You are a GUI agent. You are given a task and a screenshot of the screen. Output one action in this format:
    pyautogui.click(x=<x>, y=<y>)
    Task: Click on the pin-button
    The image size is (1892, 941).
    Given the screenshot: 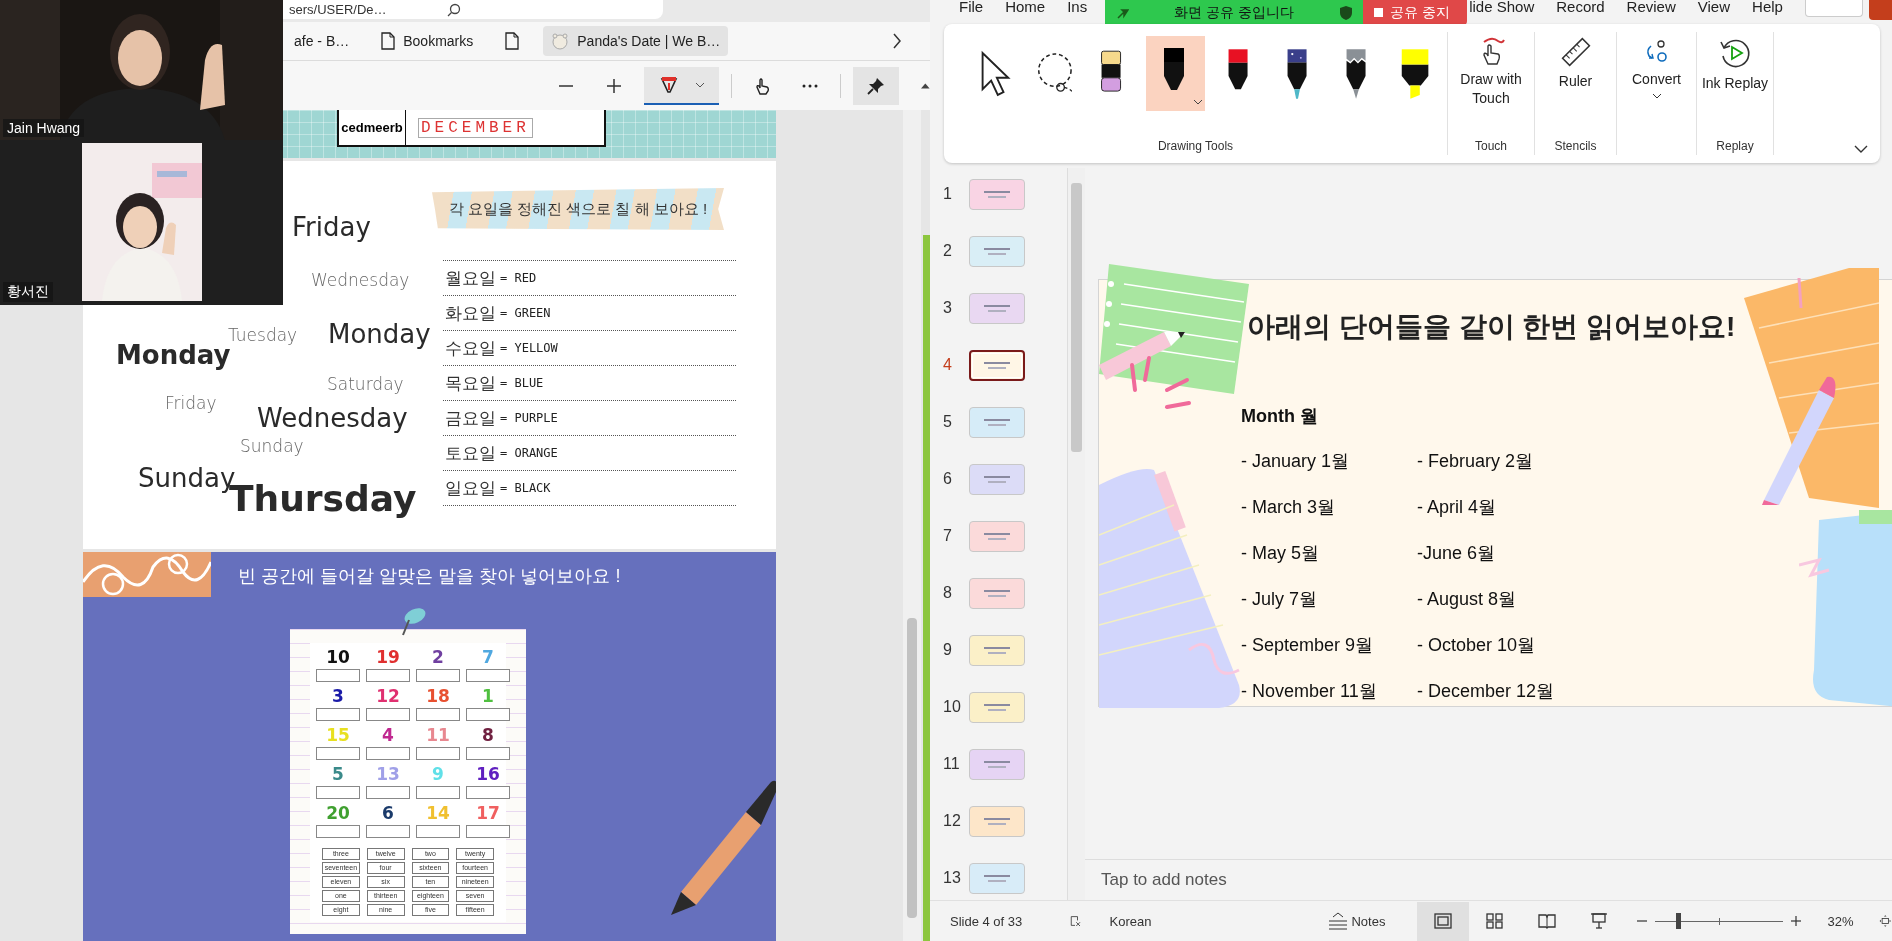 What is the action you would take?
    pyautogui.click(x=876, y=85)
    